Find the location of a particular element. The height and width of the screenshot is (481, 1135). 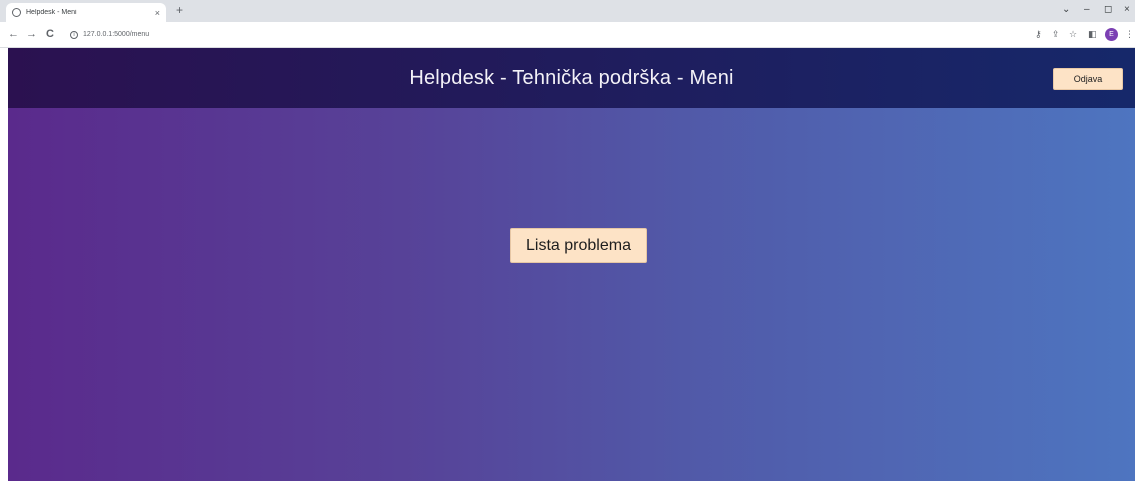

tab-title: Helpdesk - Meni is located at coordinates (51, 12).